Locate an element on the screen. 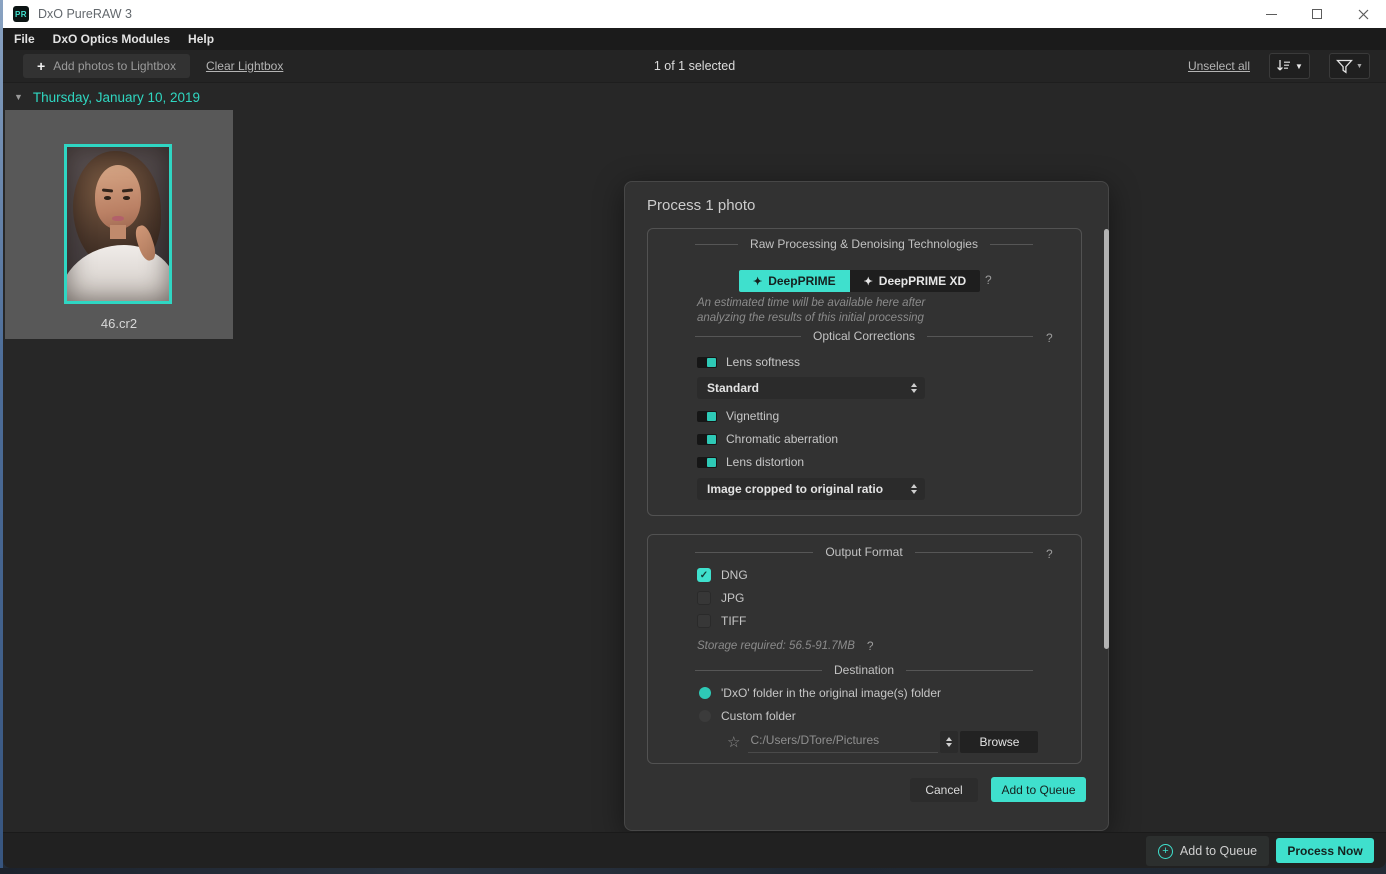 This screenshot has width=1386, height=874. format-dng-row: ✓ DNG is located at coordinates (722, 575).